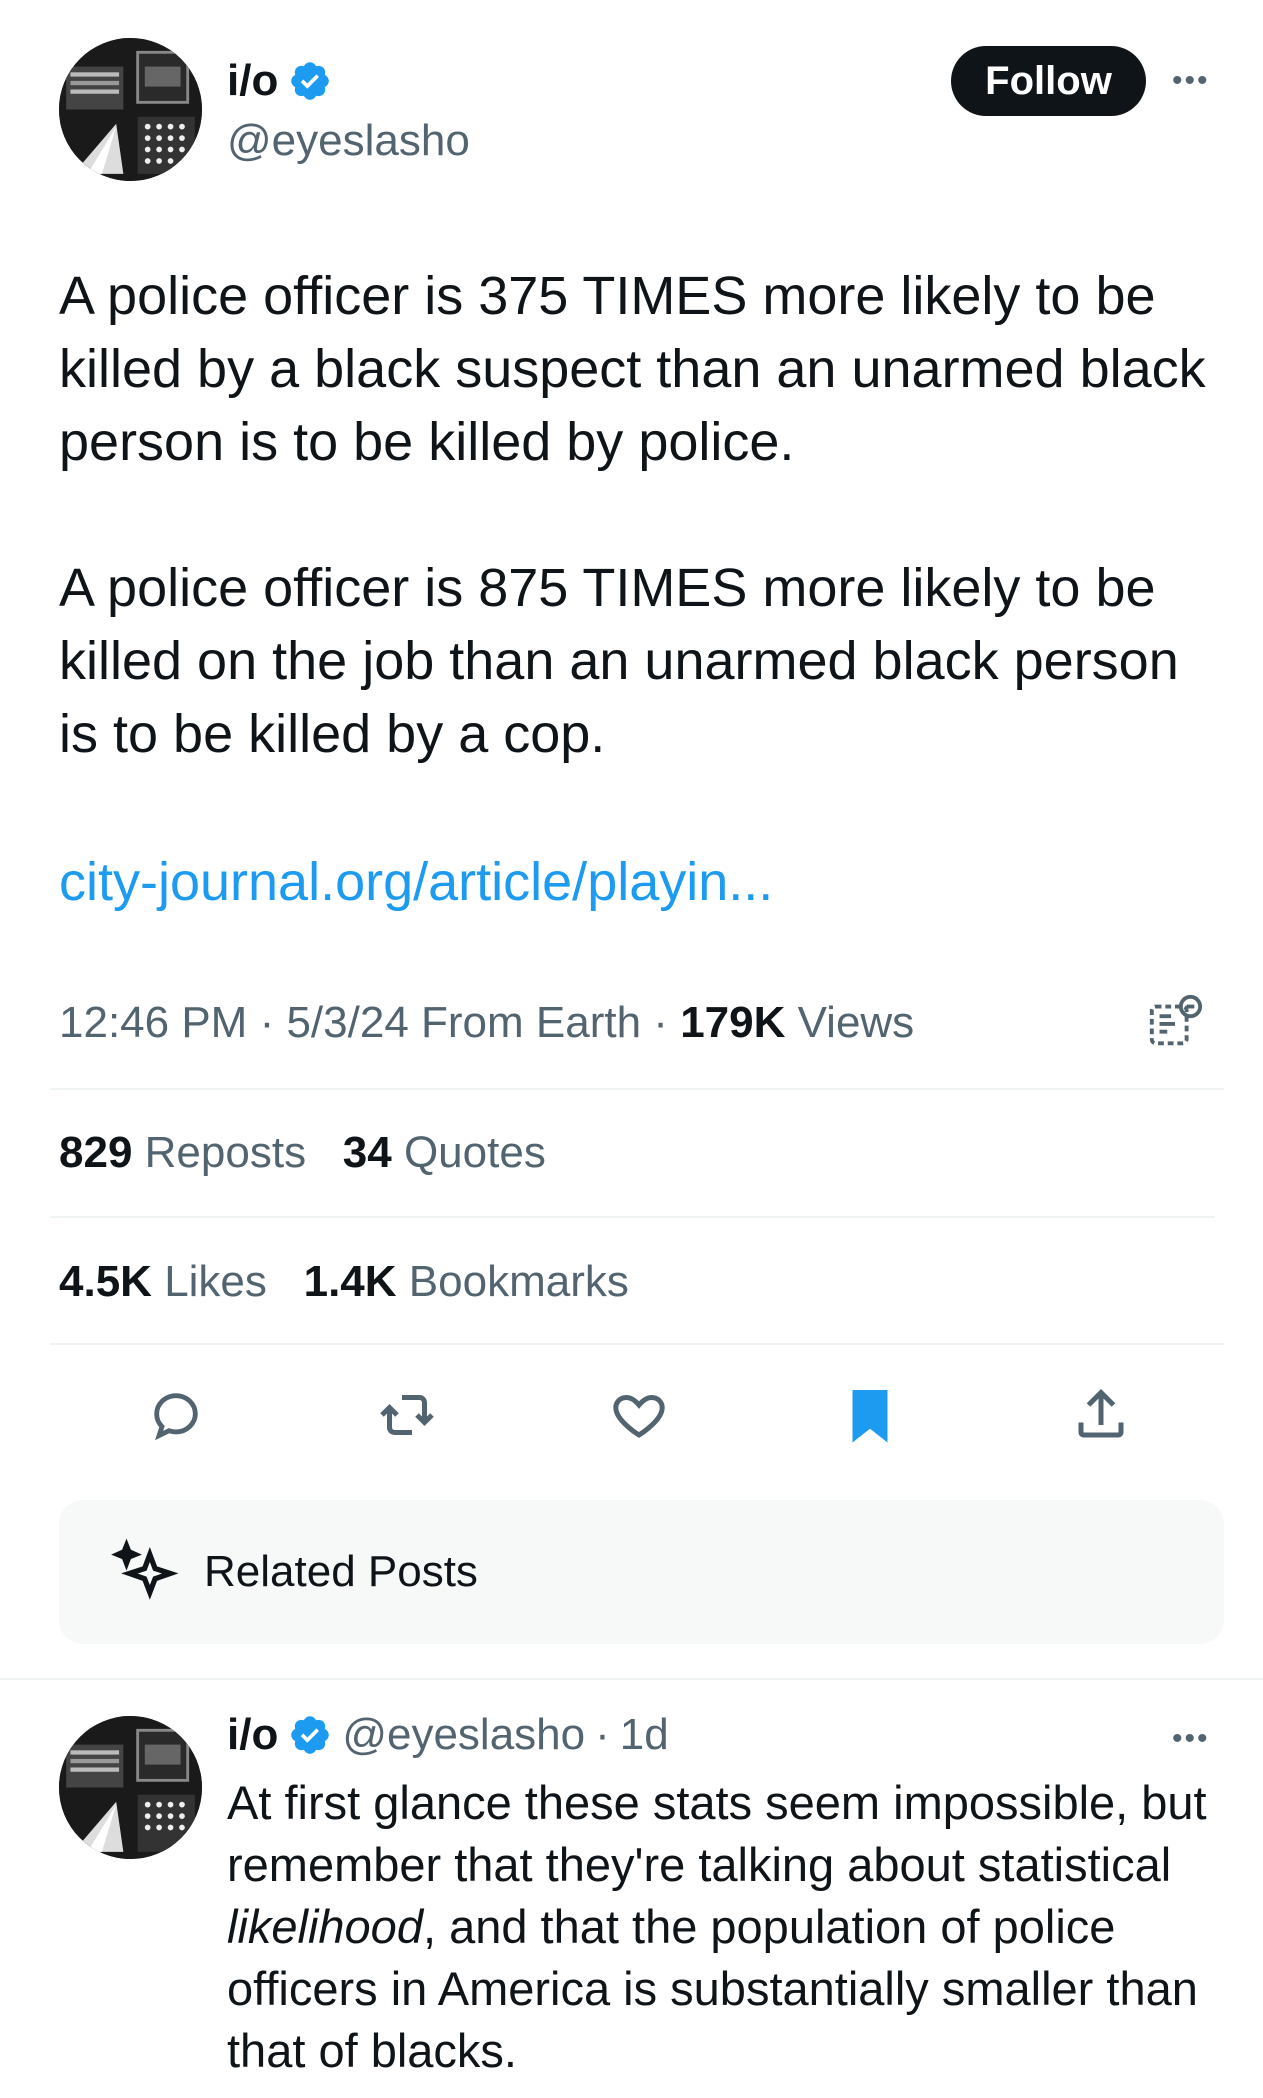 This screenshot has height=2098, width=1263. What do you see at coordinates (1191, 1739) in the screenshot?
I see `reply-more-options-icon: •••` at bounding box center [1191, 1739].